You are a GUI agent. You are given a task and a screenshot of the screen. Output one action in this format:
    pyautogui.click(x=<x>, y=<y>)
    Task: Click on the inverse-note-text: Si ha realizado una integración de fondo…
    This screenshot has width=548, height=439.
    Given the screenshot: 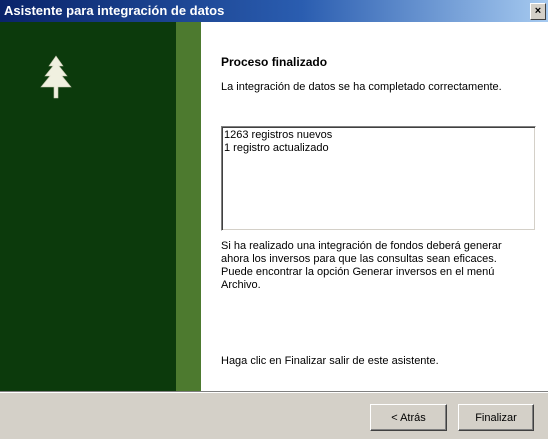 What is the action you would take?
    pyautogui.click(x=361, y=265)
    